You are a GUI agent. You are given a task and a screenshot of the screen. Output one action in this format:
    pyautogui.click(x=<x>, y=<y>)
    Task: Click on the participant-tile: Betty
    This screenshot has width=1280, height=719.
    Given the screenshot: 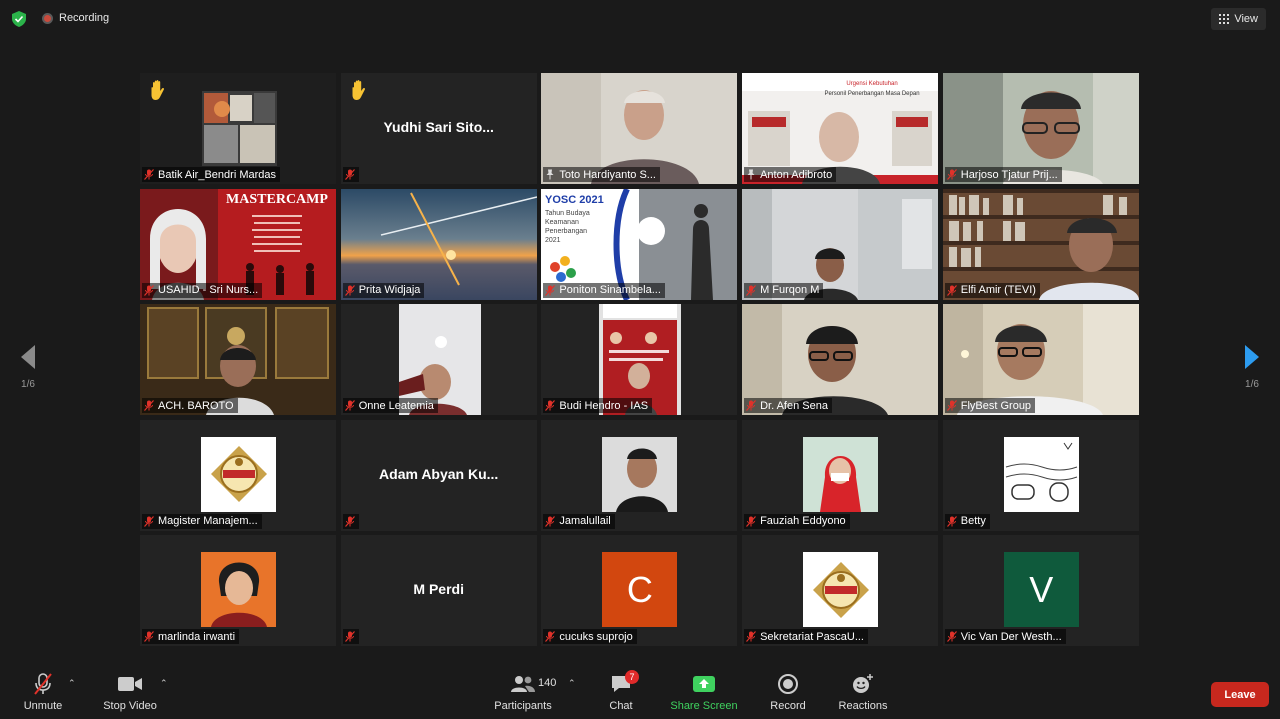 What is the action you would take?
    pyautogui.click(x=1040, y=475)
    